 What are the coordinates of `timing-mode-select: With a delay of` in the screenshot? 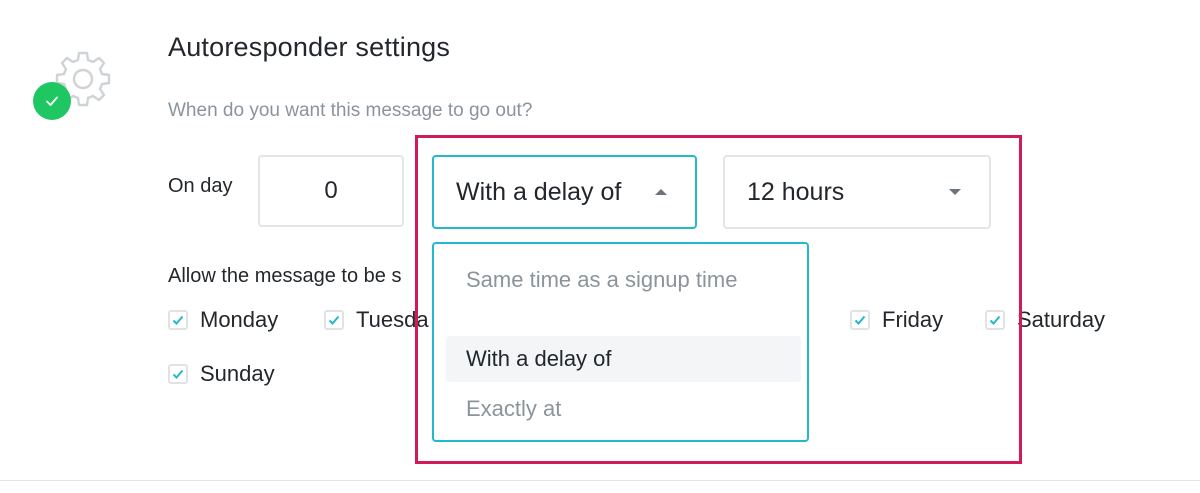 It's located at (564, 192).